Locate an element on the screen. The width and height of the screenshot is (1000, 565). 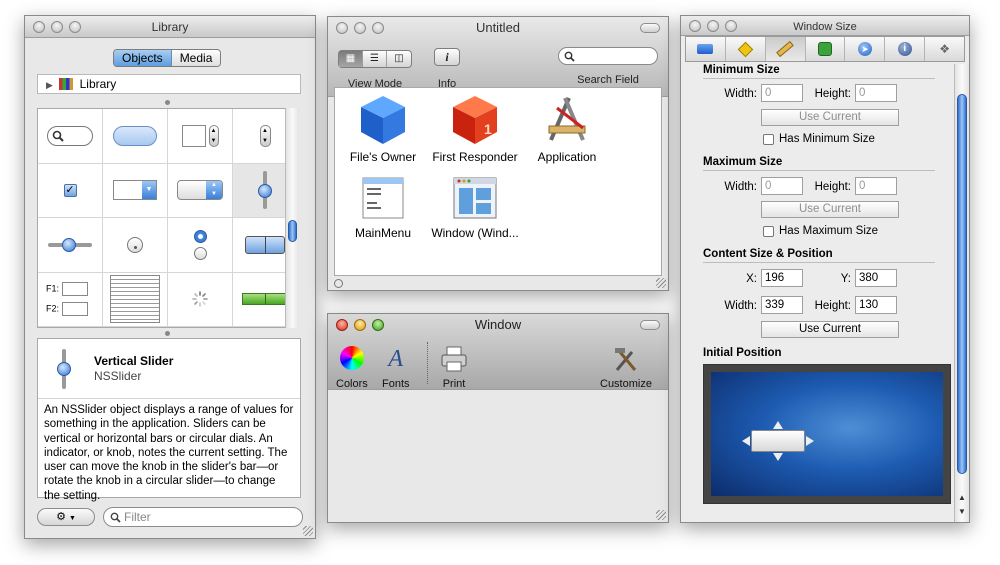
arrow-down-icon is located at coordinates (778, 457).